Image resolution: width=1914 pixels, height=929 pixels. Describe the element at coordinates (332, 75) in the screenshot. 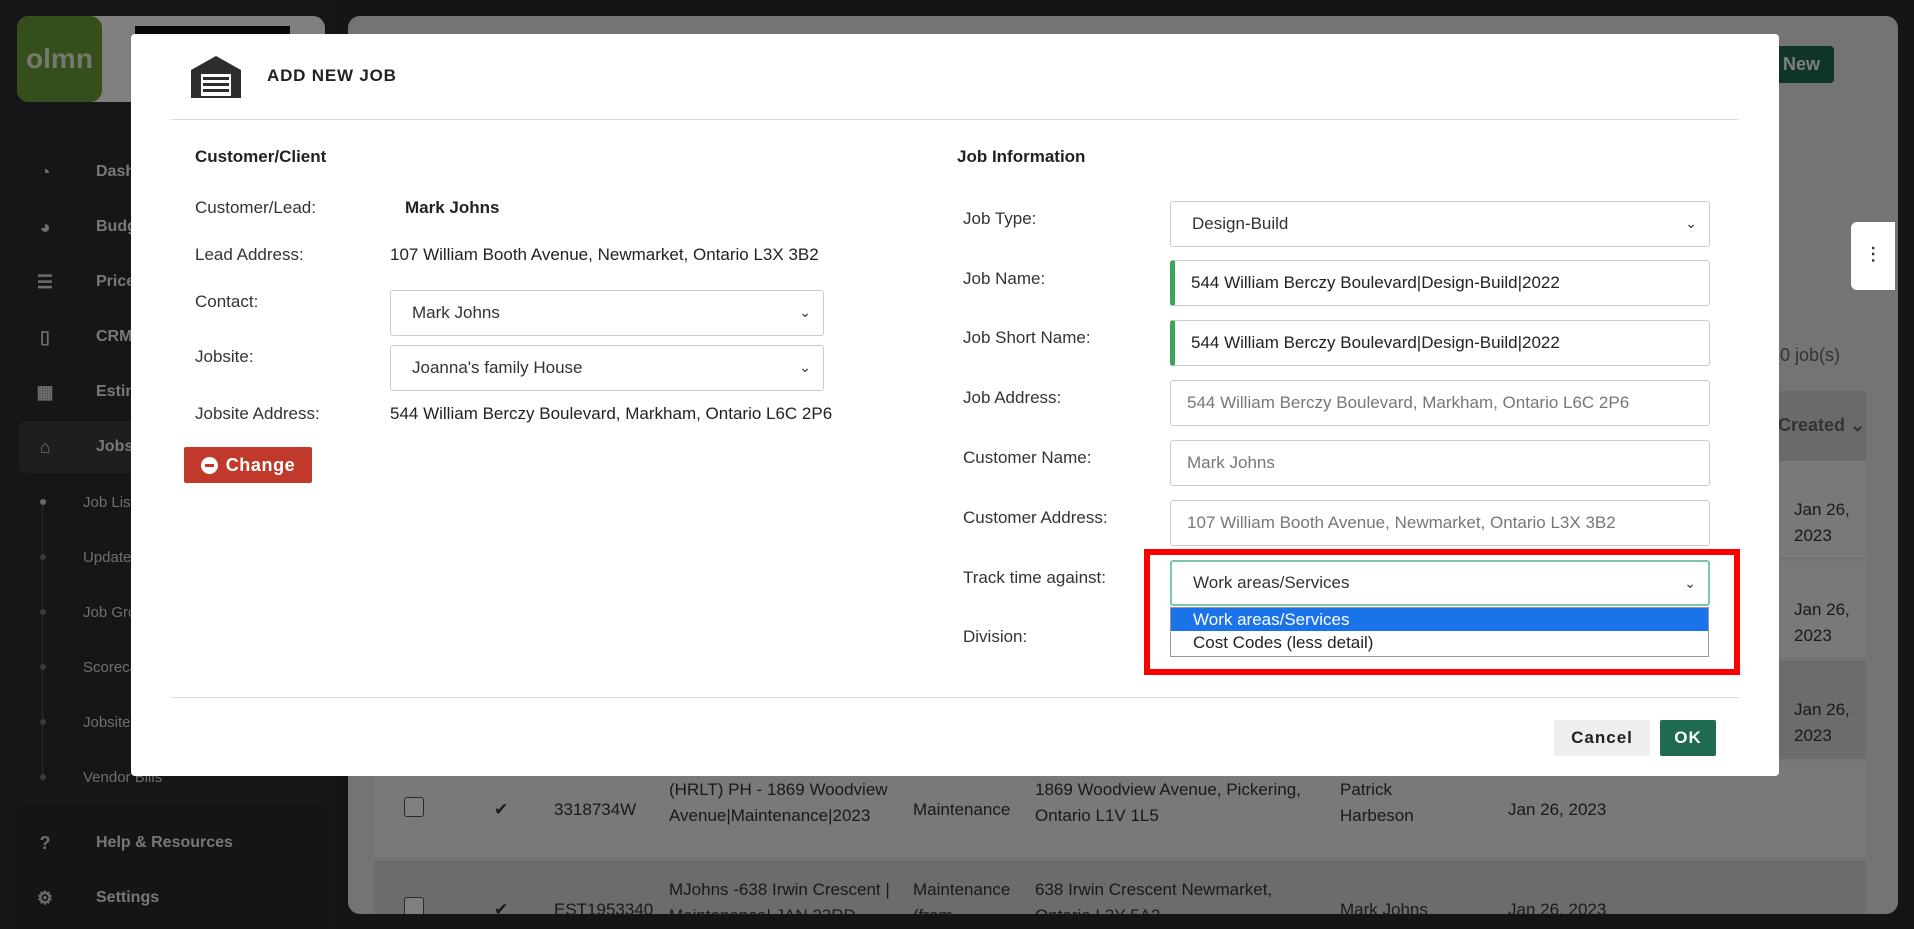

I see `modal-title: ADD NEW JOB` at that location.